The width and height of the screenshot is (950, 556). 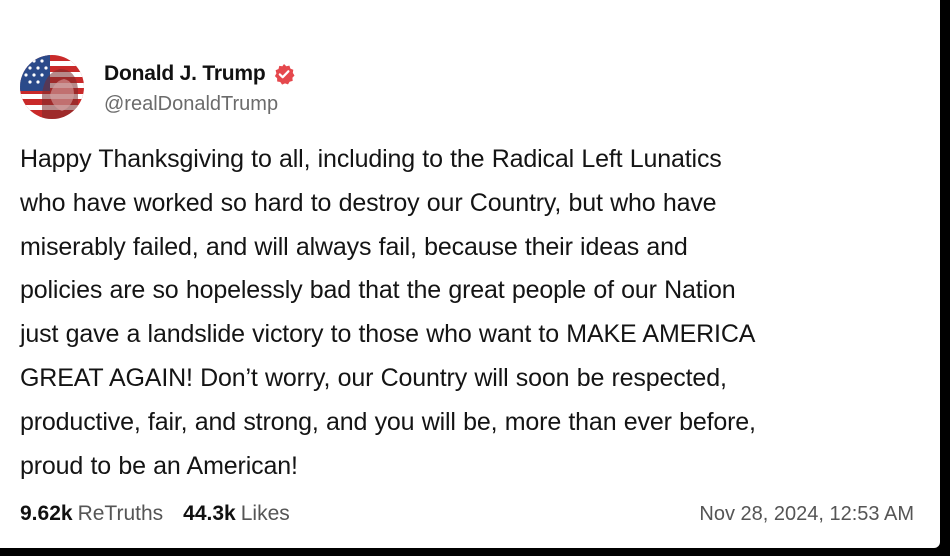 I want to click on author-handle: @realDonaldTrump, so click(x=199, y=104).